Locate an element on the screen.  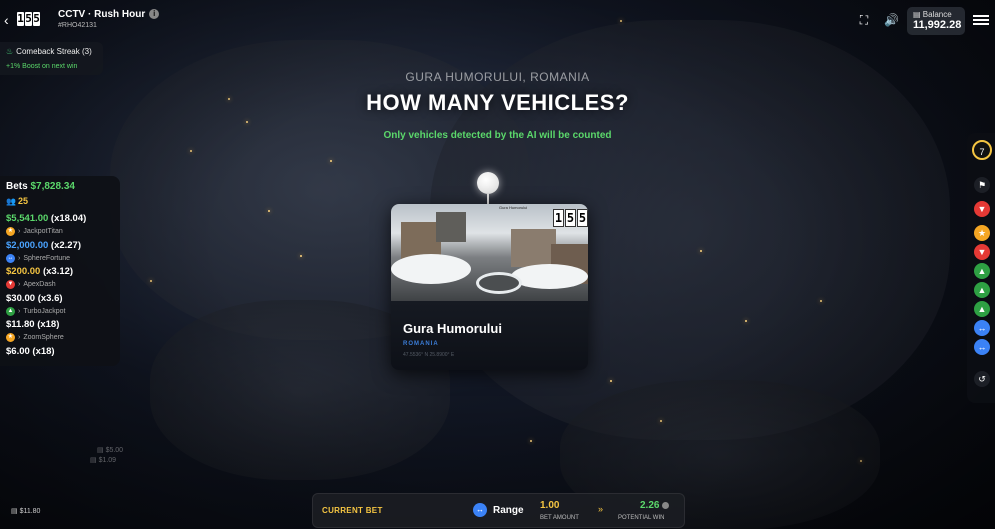
bet-entry: $30.00 (x3.6) ▲ › TurboJackpot is located at coordinates (61, 304).